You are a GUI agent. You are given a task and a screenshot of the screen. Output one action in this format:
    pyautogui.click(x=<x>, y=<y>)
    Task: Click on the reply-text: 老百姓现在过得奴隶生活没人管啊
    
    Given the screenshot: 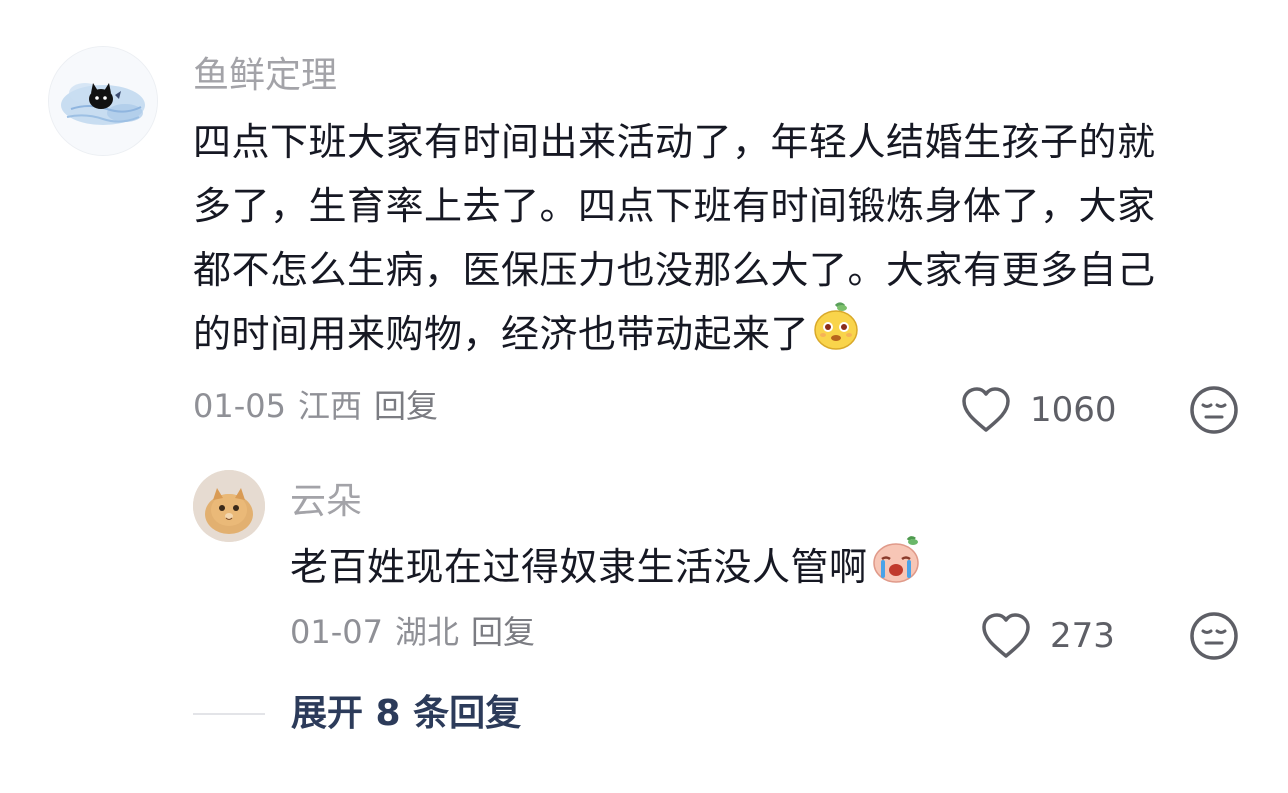 What is the action you would take?
    pyautogui.click(x=606, y=569)
    